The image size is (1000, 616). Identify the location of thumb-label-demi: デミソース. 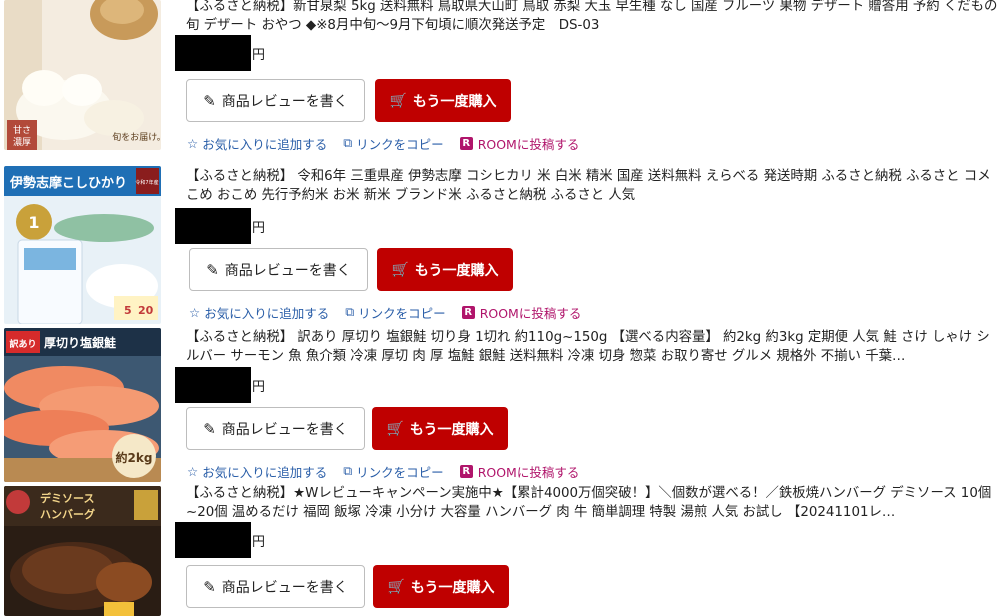
(67, 498).